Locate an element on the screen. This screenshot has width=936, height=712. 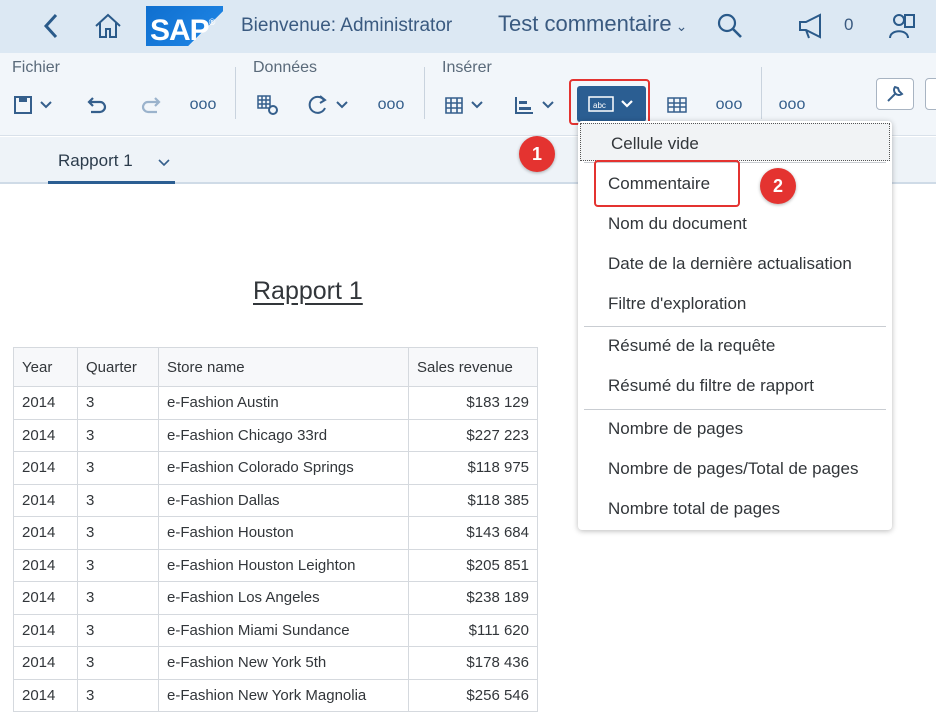
data-more-button: ooo is located at coordinates (391, 105).